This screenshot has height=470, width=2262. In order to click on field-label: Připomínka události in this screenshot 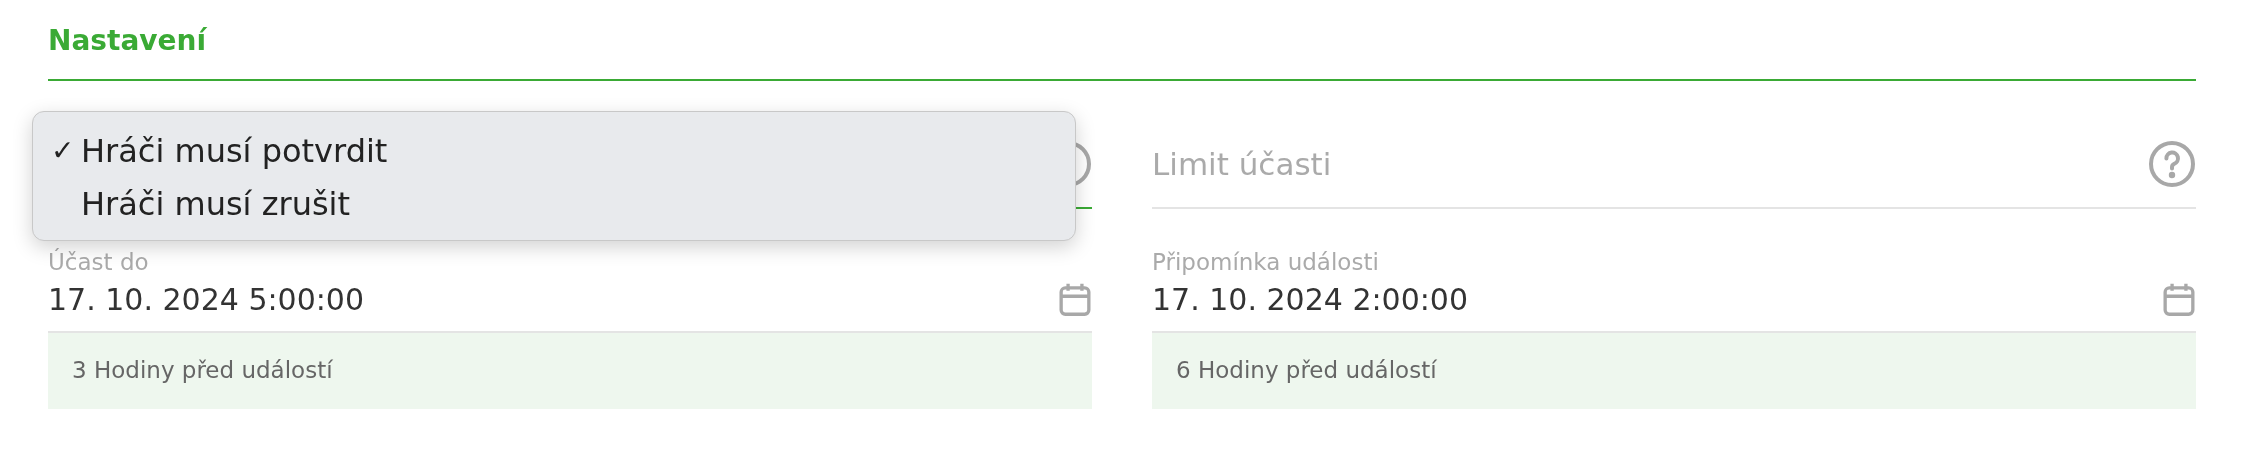, I will do `click(1265, 262)`.